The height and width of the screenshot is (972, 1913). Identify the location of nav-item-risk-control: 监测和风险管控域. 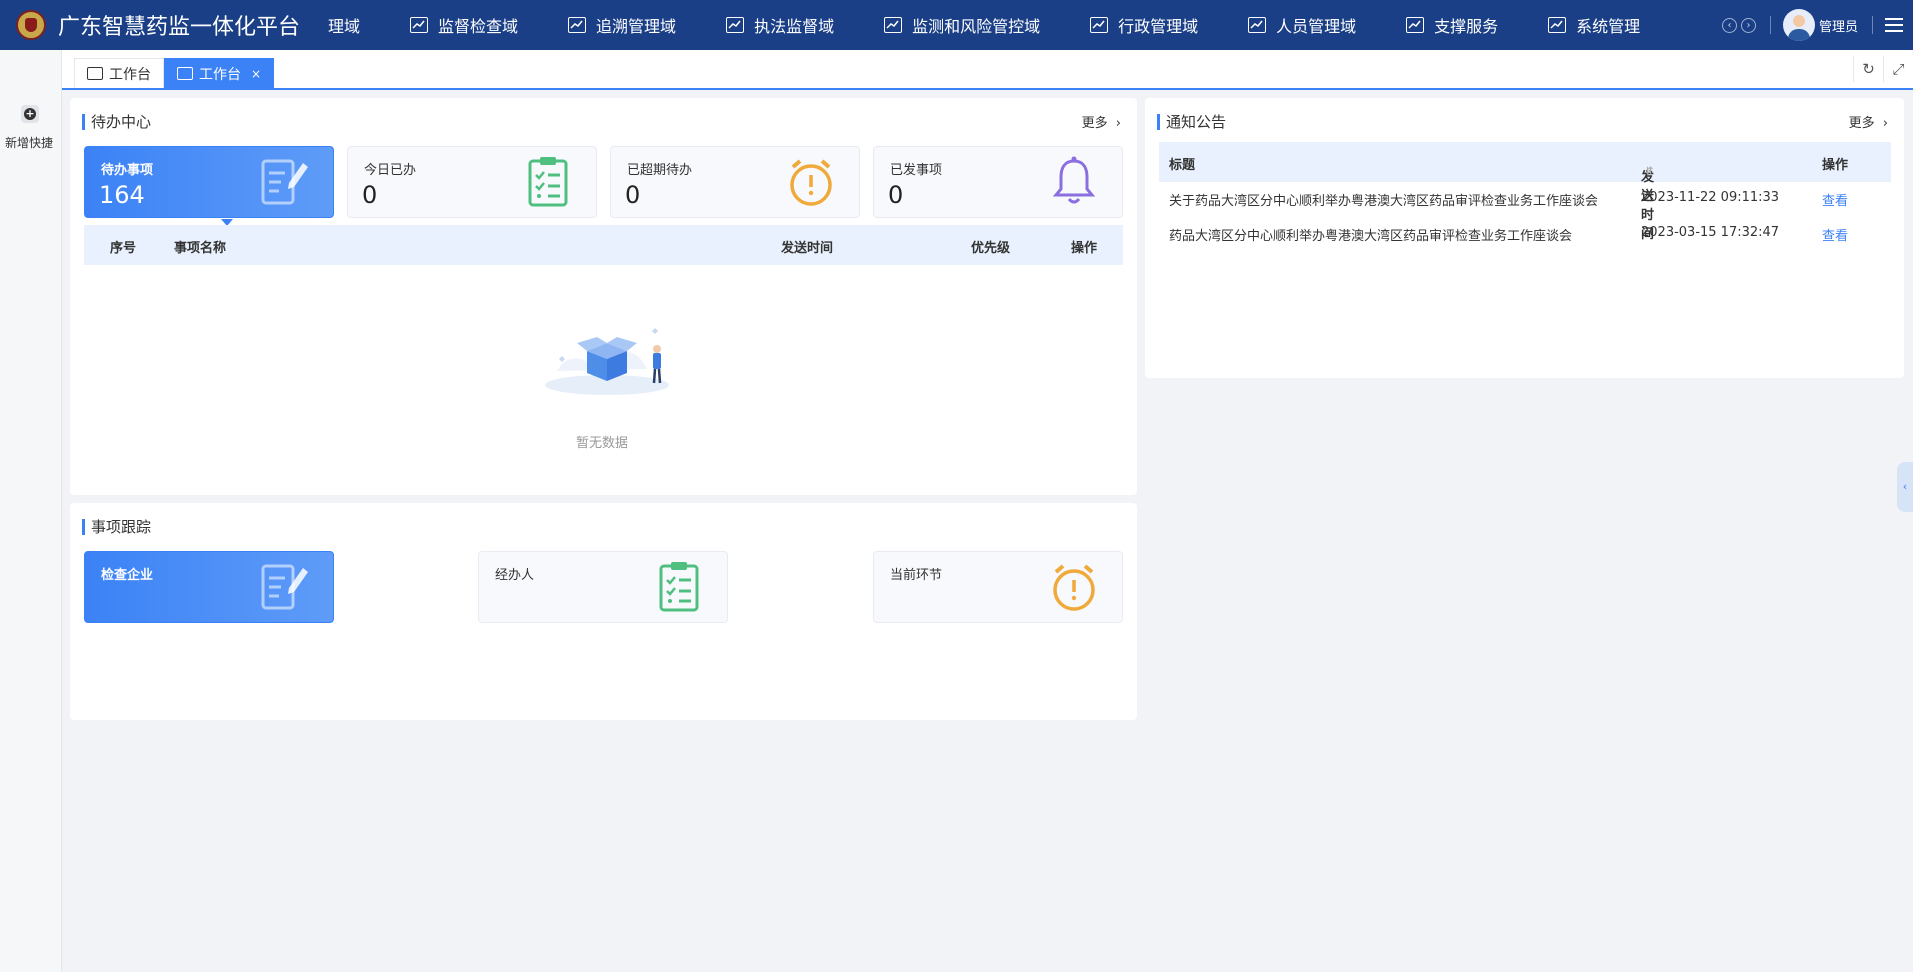
(962, 25).